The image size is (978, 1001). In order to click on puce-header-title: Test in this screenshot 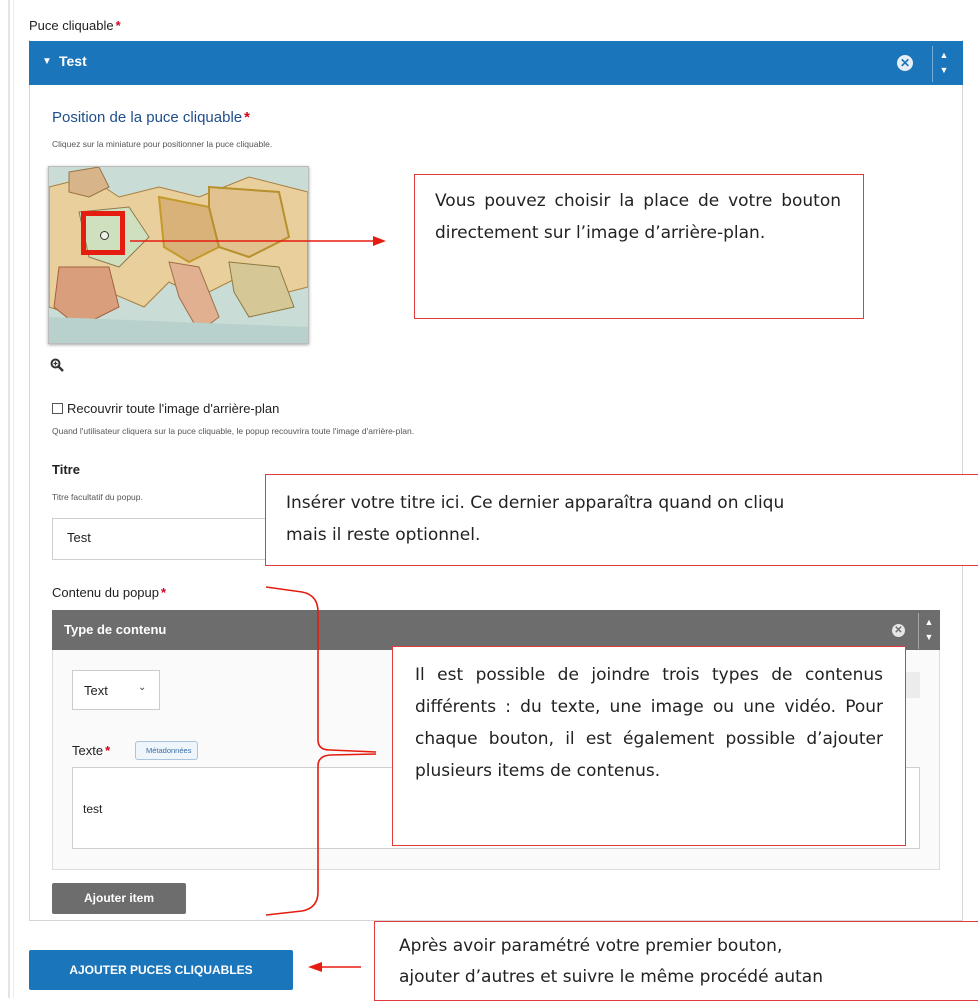, I will do `click(73, 61)`.